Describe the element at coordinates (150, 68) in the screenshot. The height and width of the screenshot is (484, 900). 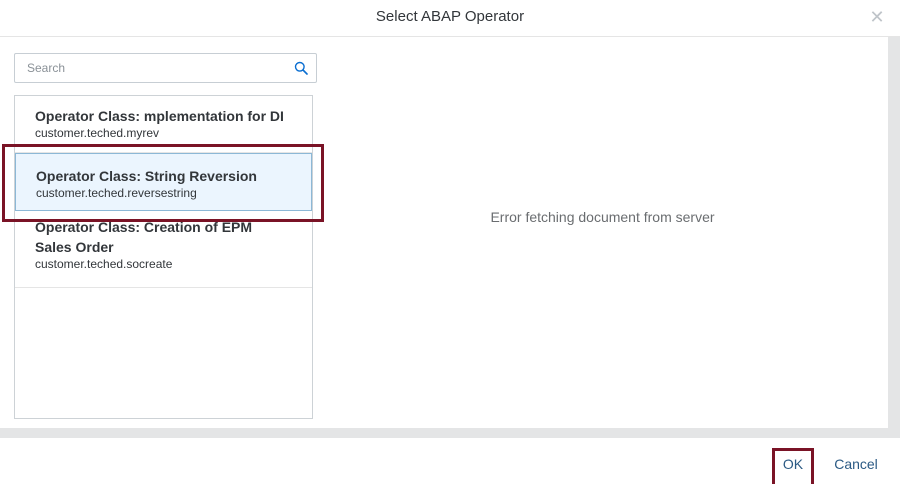
I see `search-input` at that location.